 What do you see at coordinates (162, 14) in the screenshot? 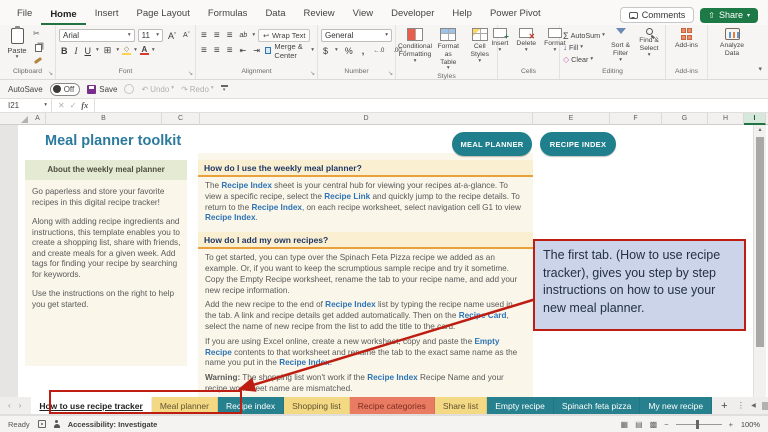
I see `ribbon-tab-page-layout: Page Layout` at bounding box center [162, 14].